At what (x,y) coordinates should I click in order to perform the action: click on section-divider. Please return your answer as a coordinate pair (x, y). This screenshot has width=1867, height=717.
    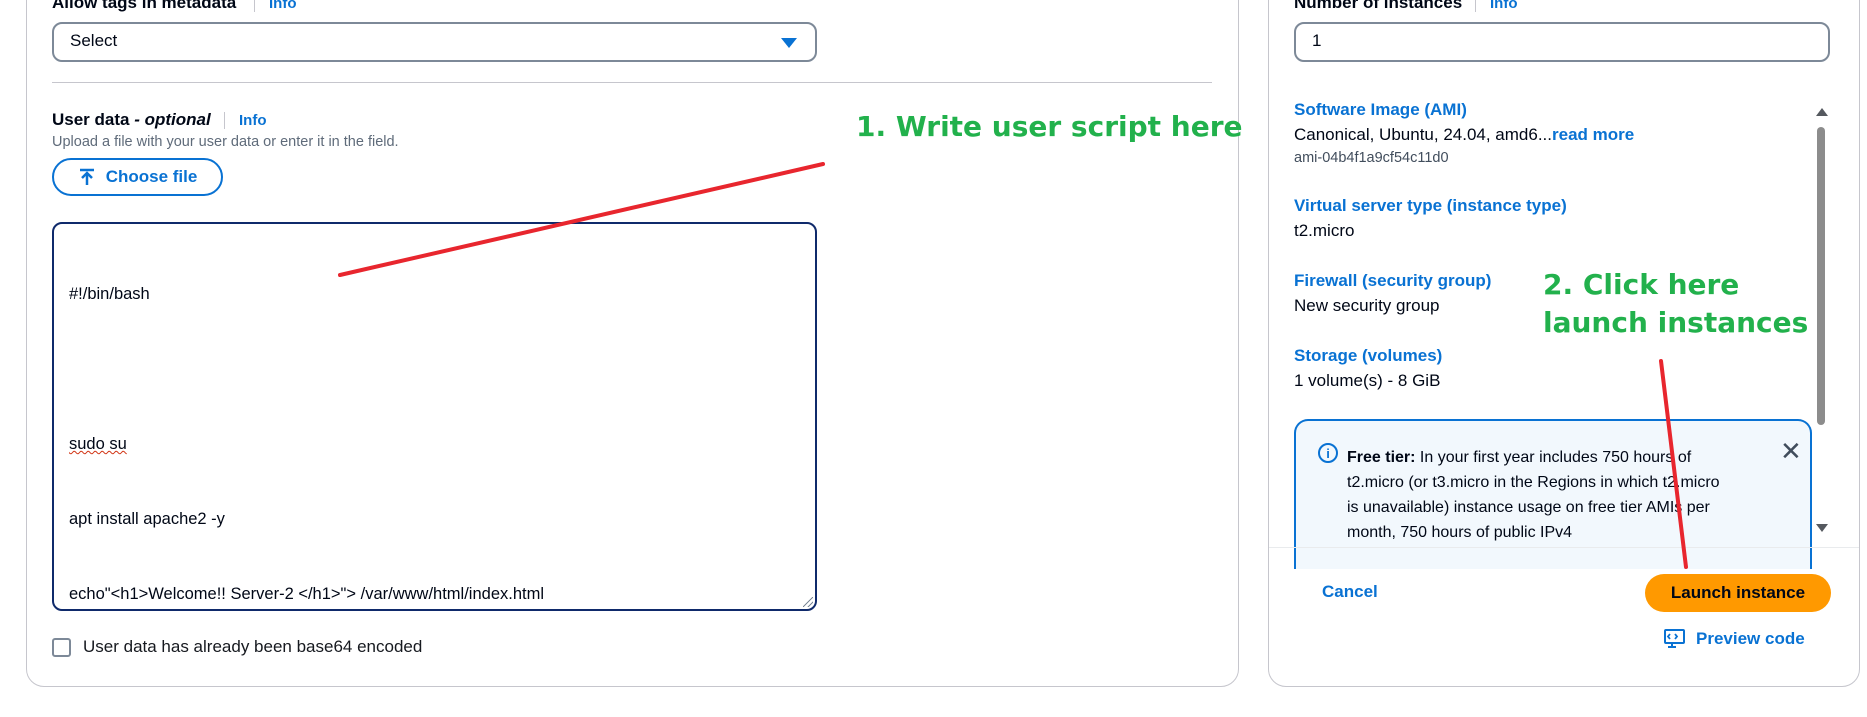
    Looking at the image, I should click on (632, 82).